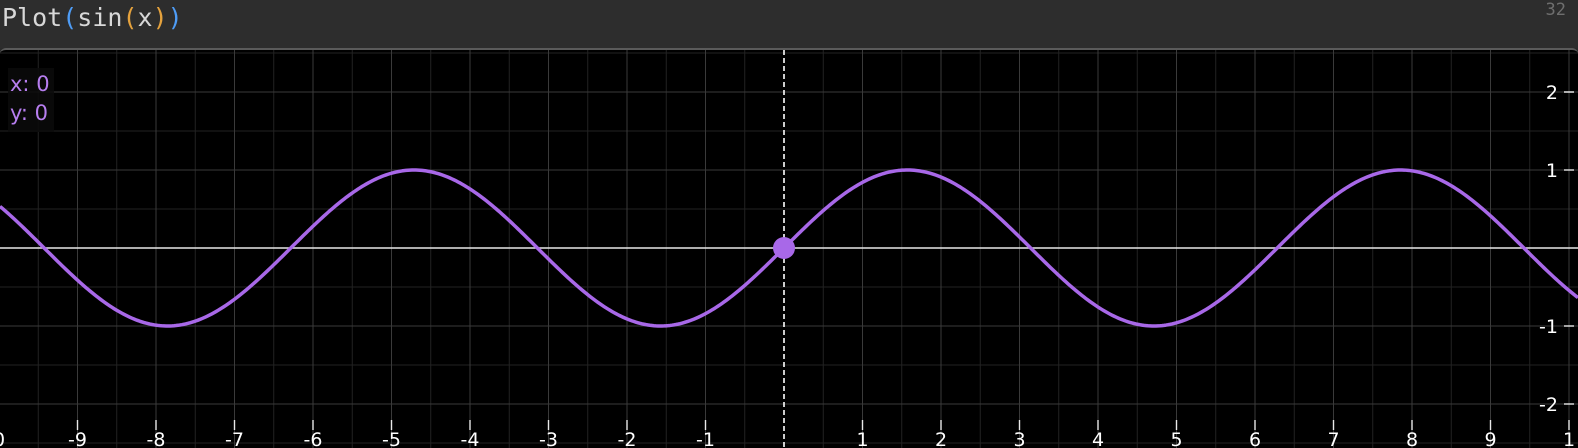 The image size is (1578, 448). I want to click on line-number: 32, so click(1555, 10).